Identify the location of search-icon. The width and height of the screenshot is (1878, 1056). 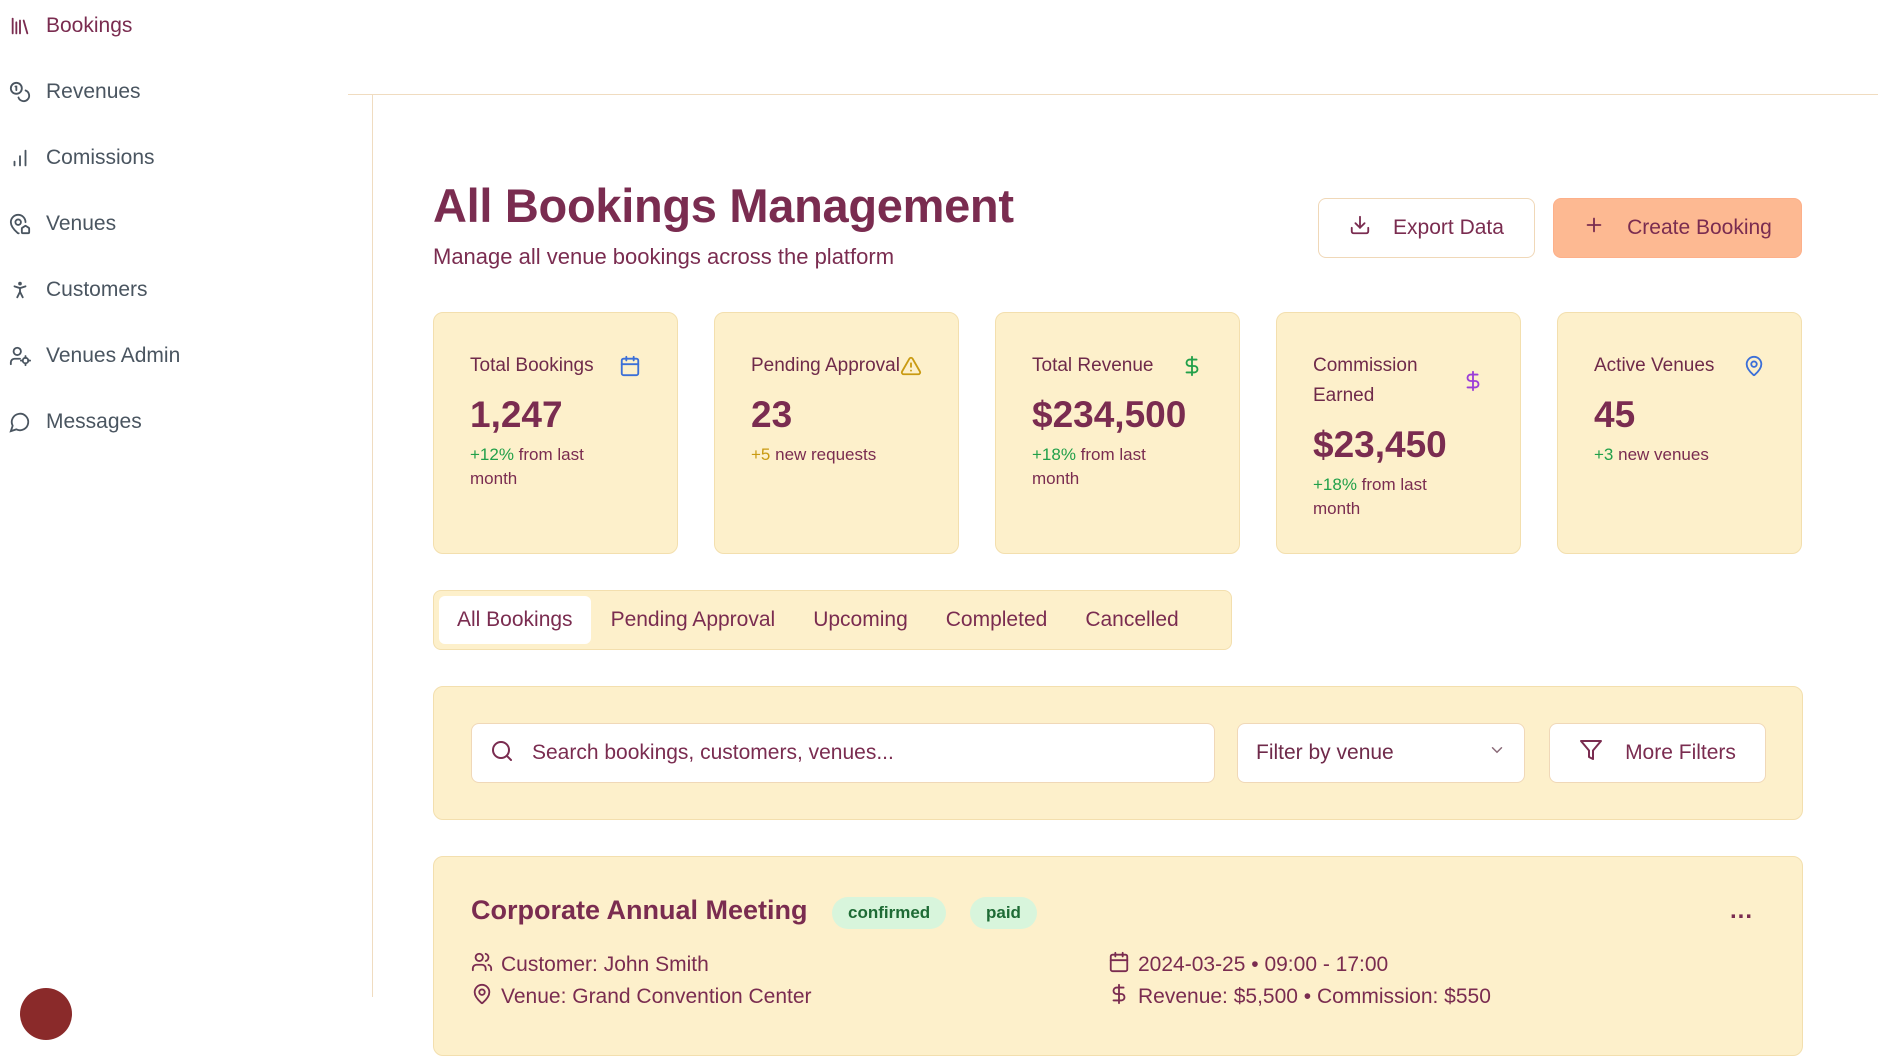
(502, 753).